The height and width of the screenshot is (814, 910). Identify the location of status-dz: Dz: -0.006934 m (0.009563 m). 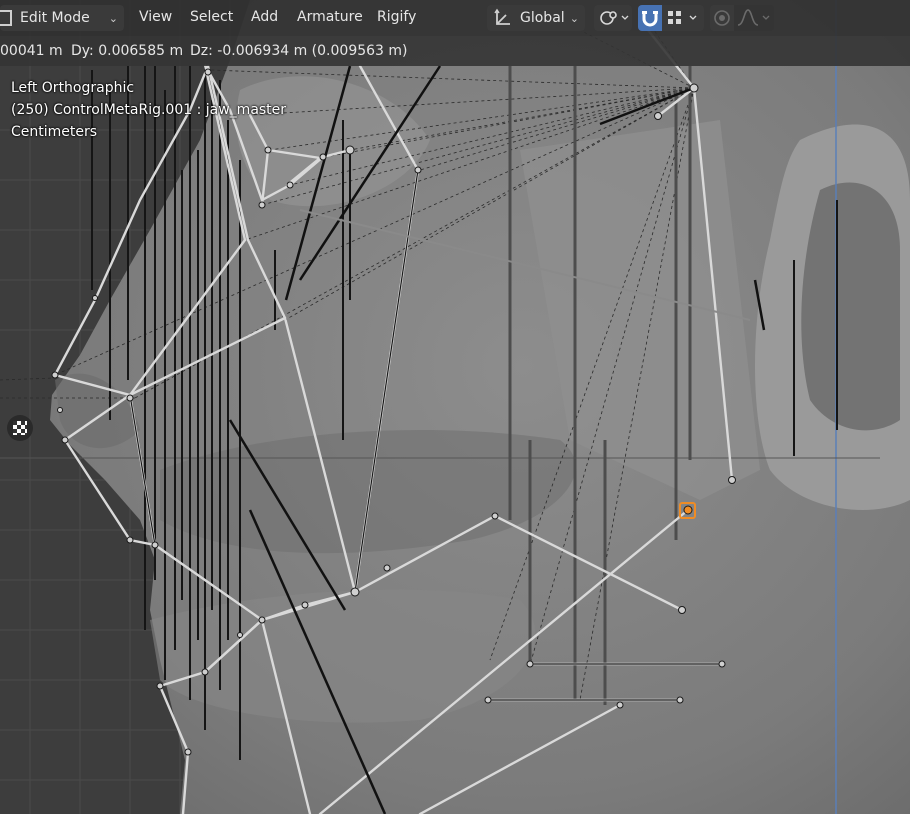
(299, 51).